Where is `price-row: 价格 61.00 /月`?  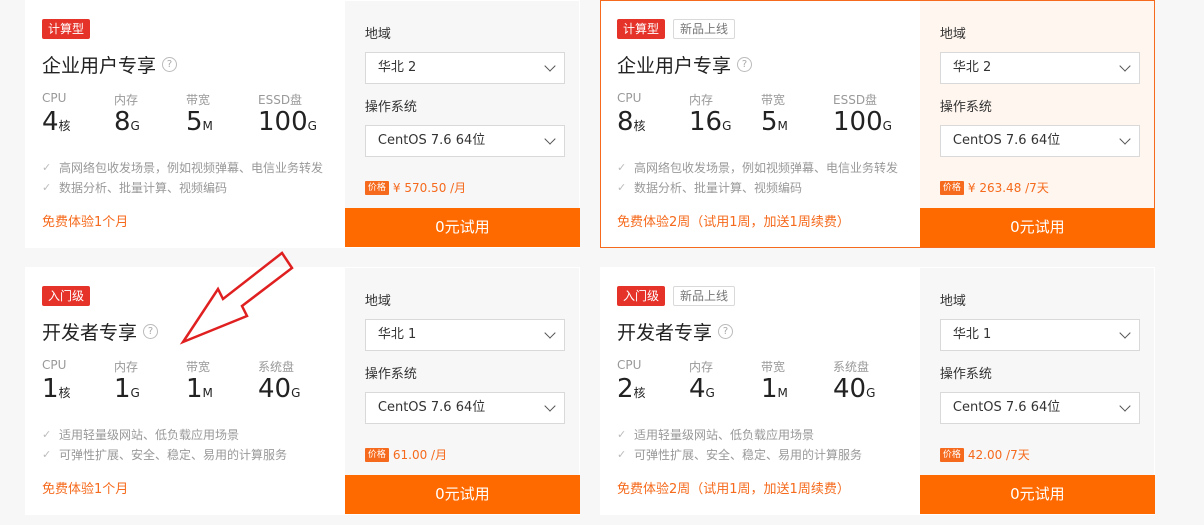
price-row: 价格 61.00 /月 is located at coordinates (406, 454).